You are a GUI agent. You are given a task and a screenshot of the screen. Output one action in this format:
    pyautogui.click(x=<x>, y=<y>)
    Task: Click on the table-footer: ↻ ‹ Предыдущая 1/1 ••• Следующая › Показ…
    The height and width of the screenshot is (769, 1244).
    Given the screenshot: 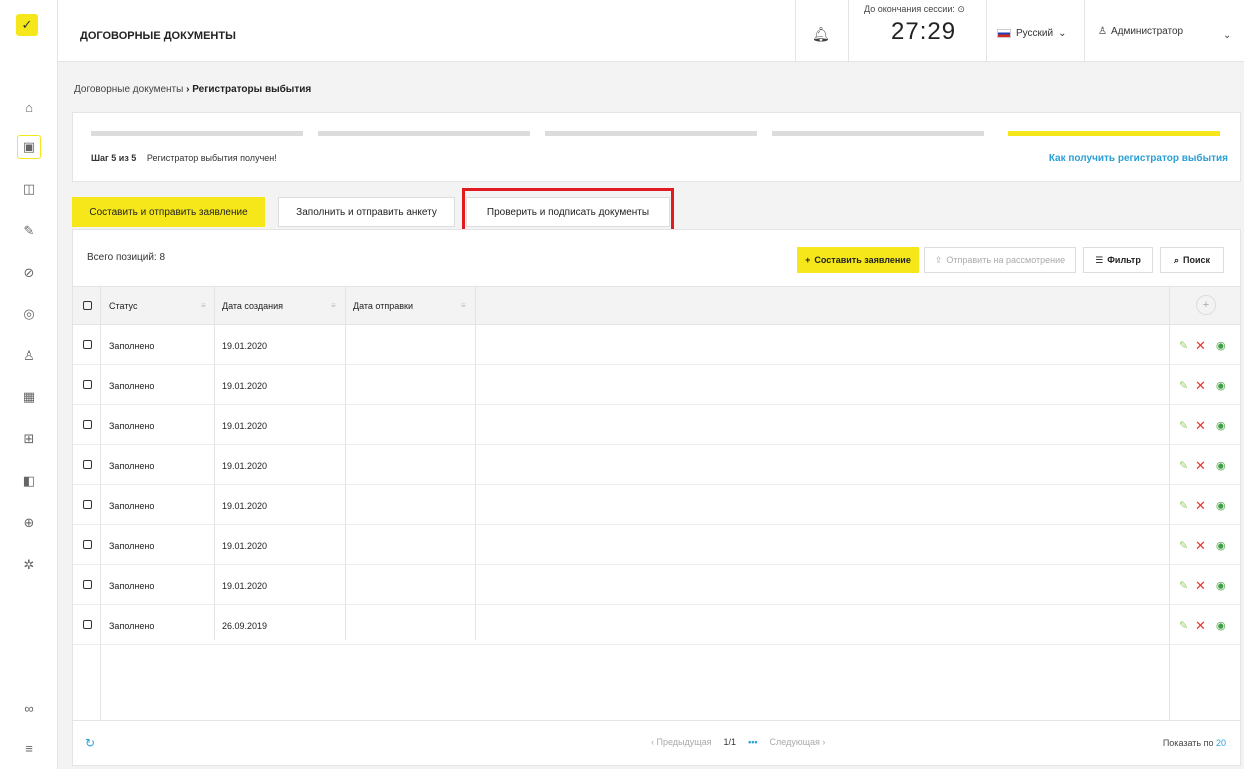 What is the action you would take?
    pyautogui.click(x=656, y=742)
    